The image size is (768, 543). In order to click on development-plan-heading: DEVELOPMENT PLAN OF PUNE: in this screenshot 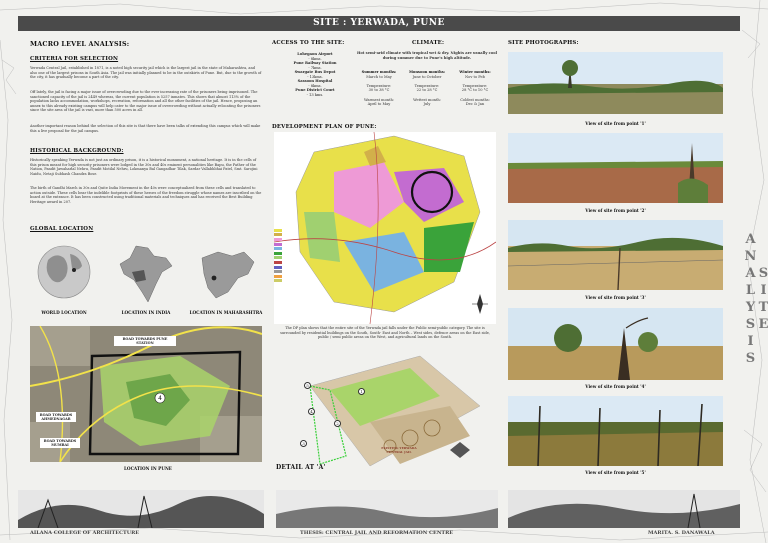, I will do `click(324, 127)`.